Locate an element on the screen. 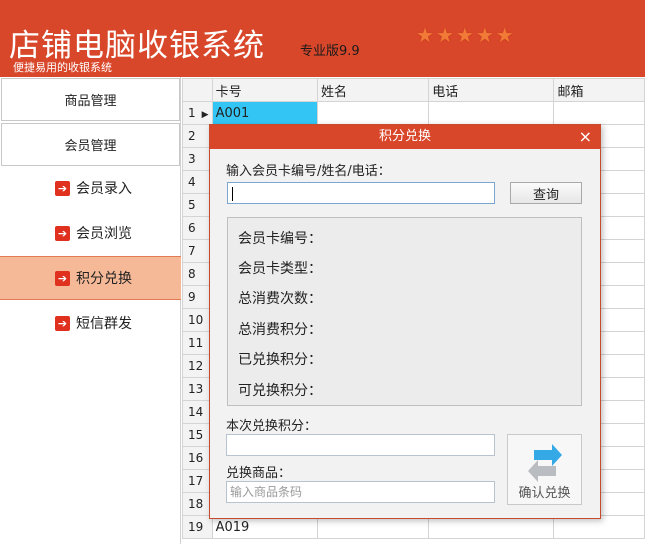  row-number: 10 is located at coordinates (197, 320).